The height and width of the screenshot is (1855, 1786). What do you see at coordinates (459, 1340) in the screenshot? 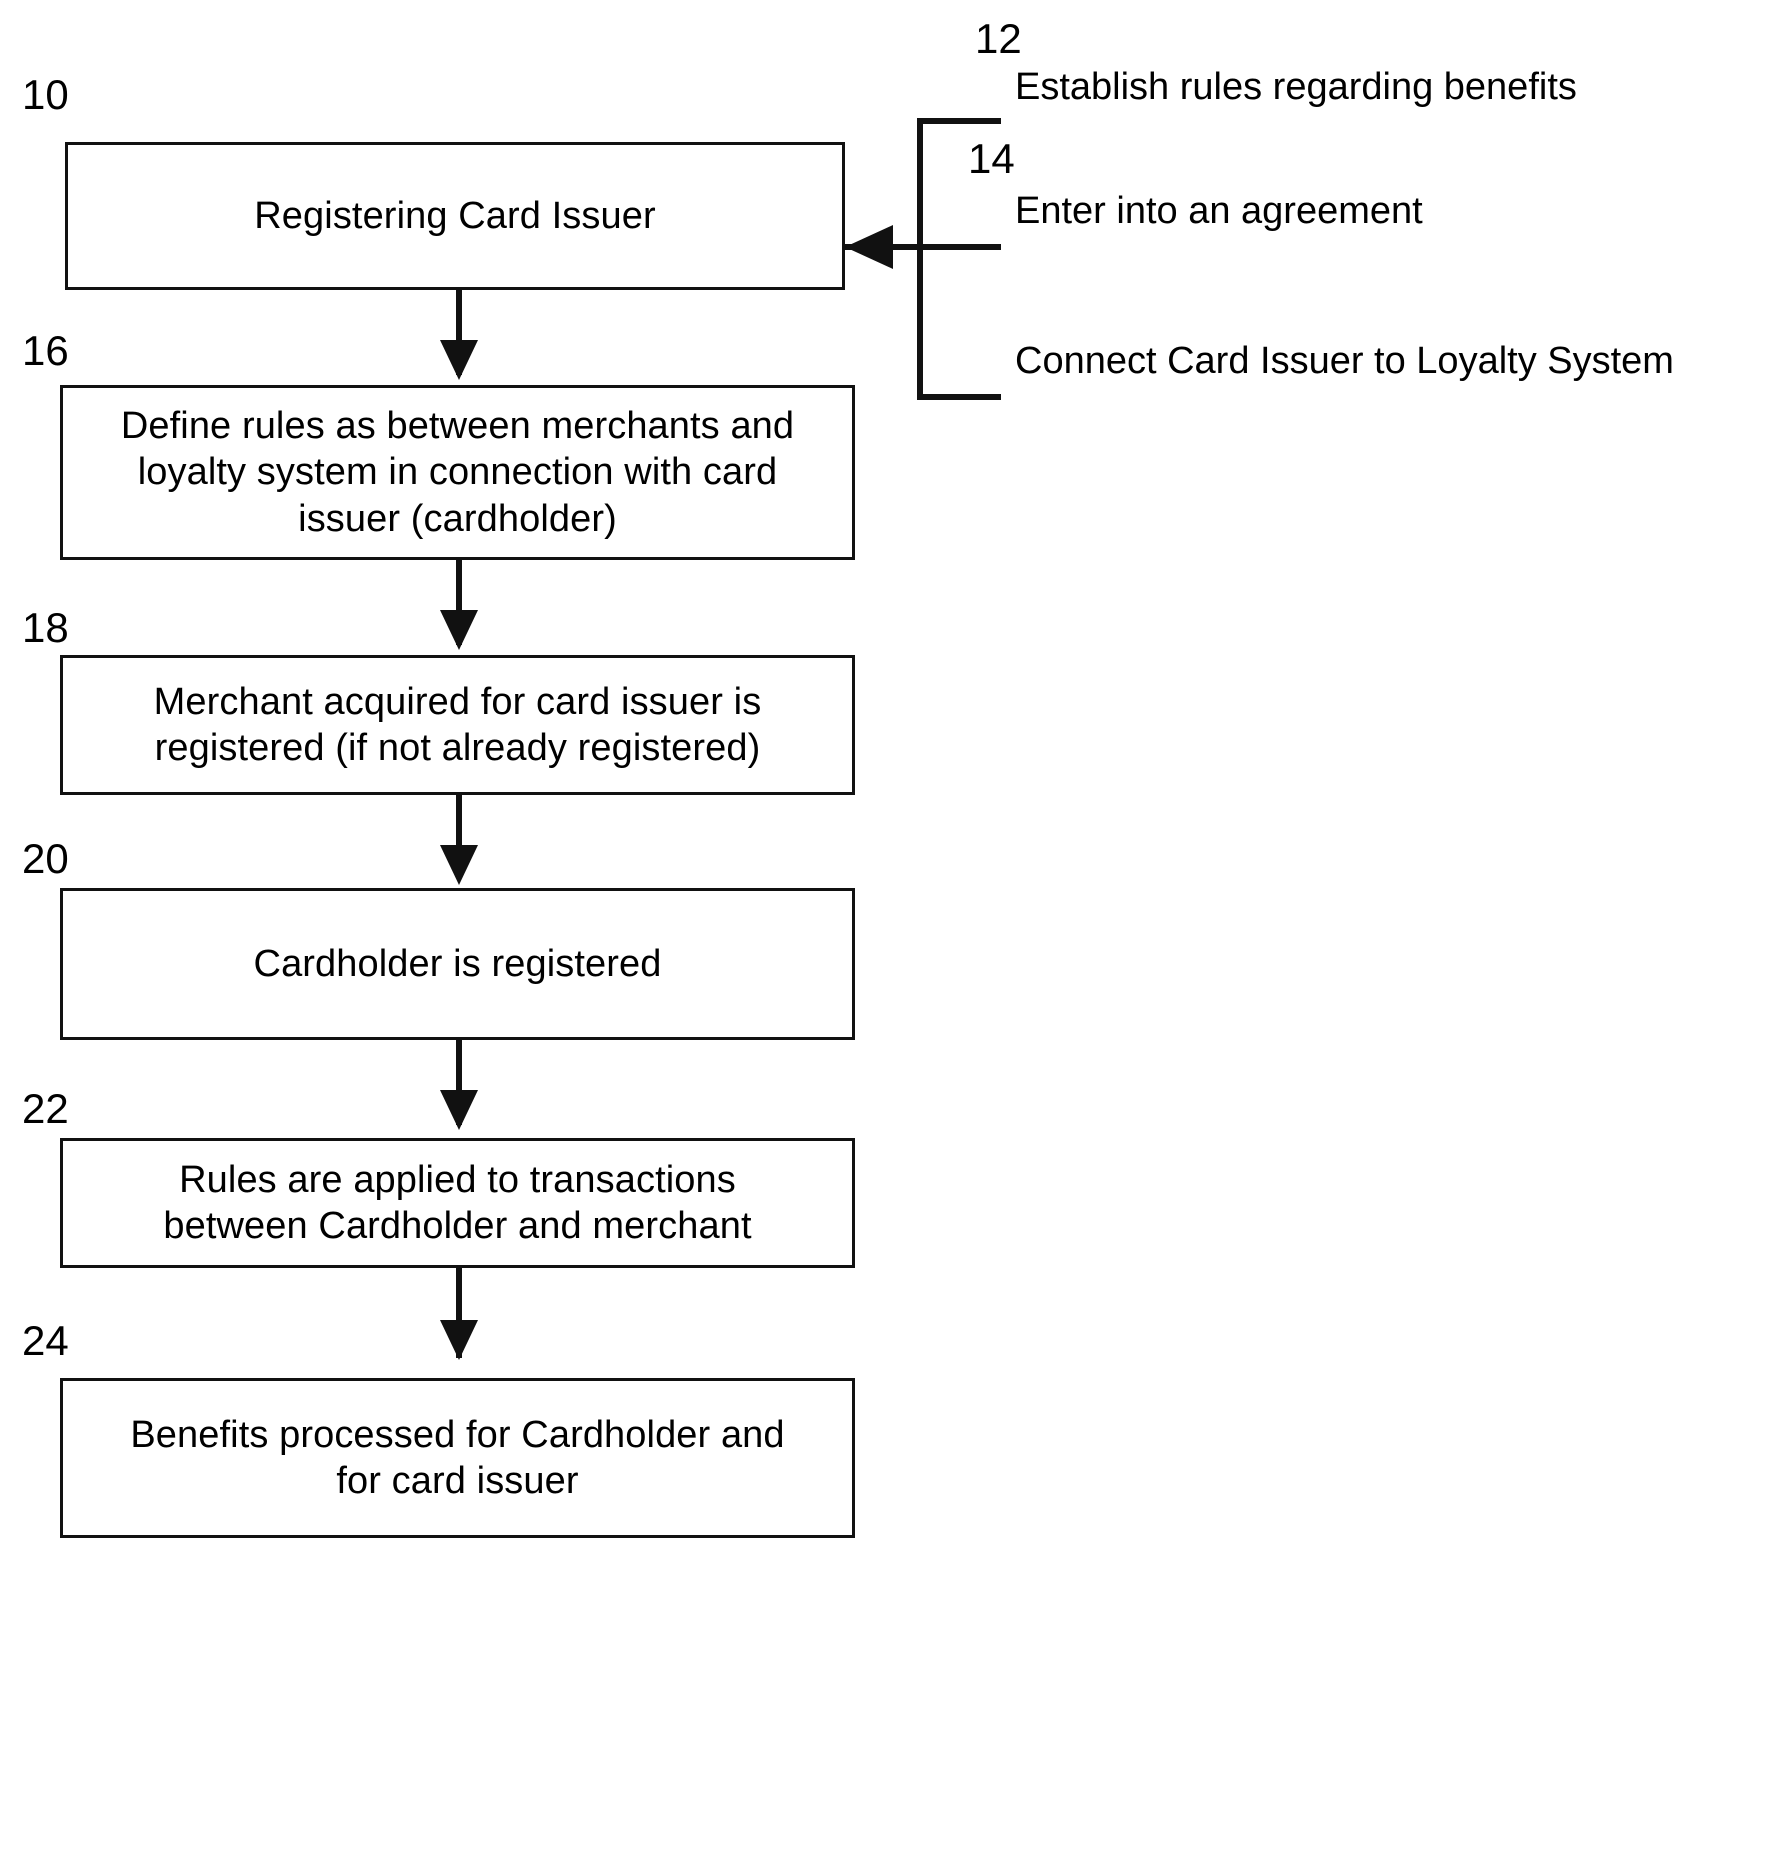
I see `arrowhead-into-benefits-processed` at bounding box center [459, 1340].